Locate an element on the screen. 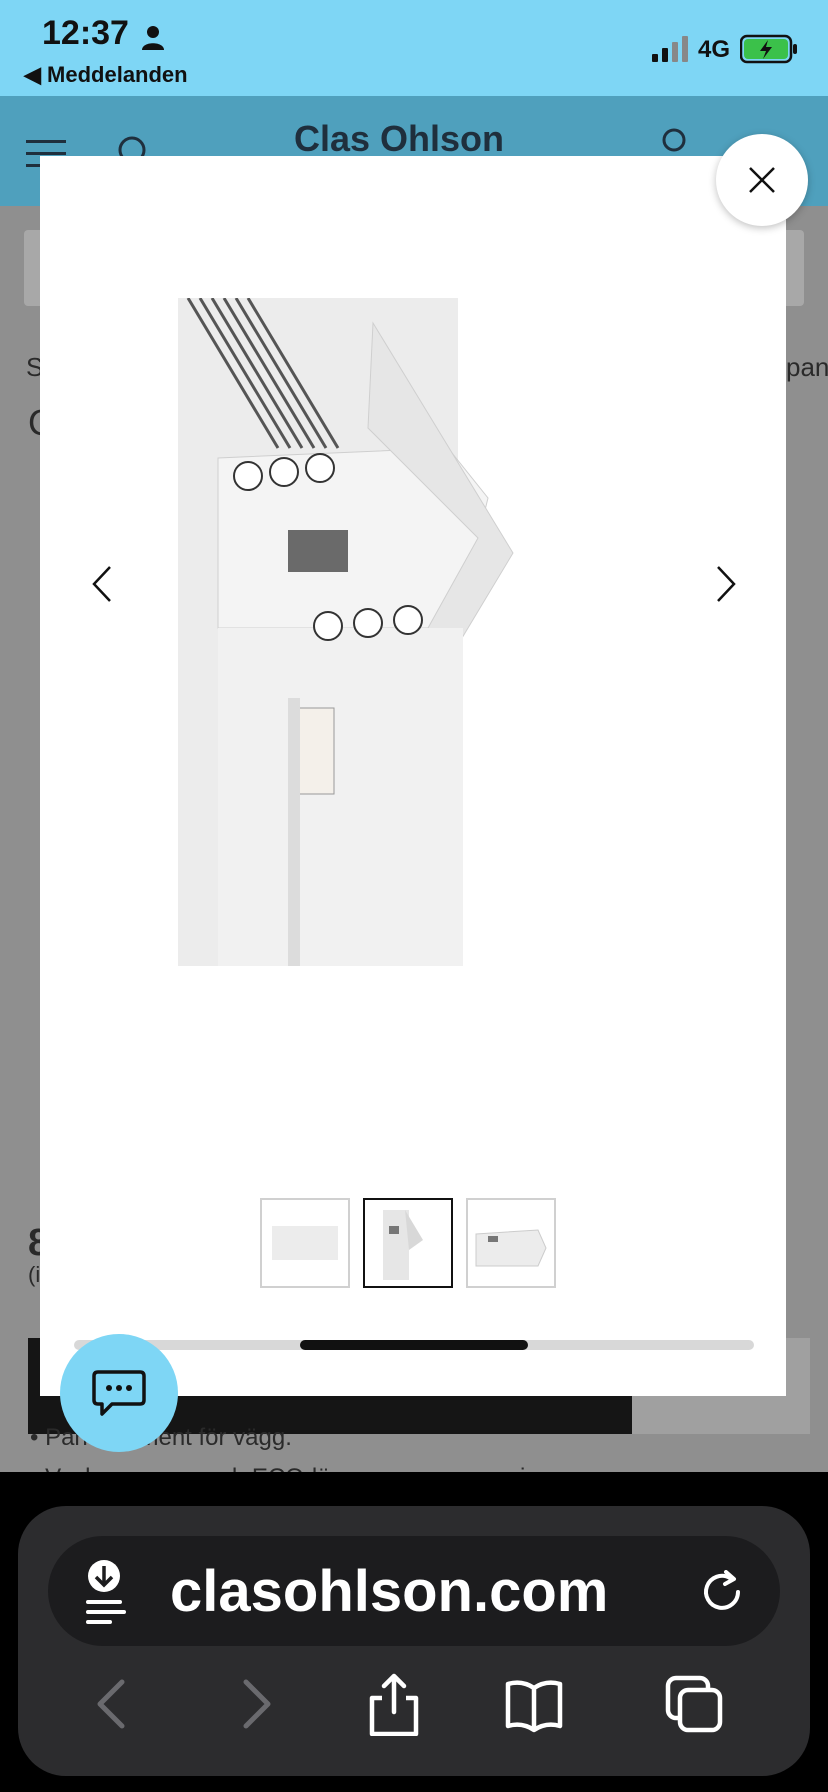 This screenshot has height=1792, width=828. battery-charging-icon is located at coordinates (768, 49).